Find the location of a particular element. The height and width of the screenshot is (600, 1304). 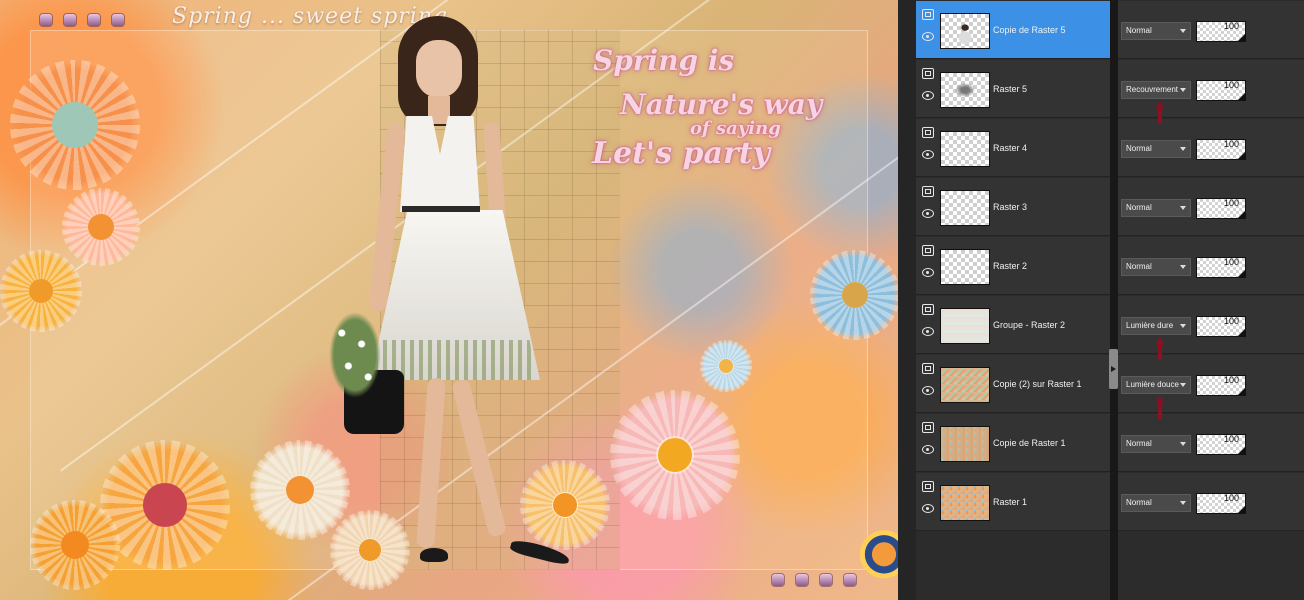

layer-row: Groupe - Raster 2 is located at coordinates (1013, 325).